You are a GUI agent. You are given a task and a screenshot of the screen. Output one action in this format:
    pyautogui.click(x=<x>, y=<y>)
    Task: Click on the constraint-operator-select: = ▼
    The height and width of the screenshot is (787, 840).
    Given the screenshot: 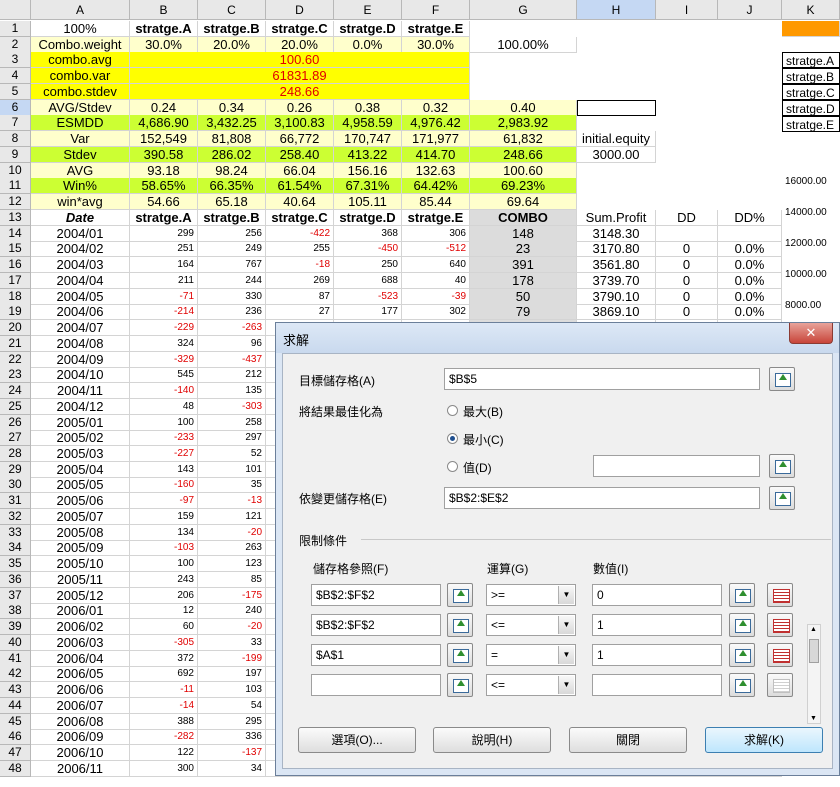 What is the action you would take?
    pyautogui.click(x=531, y=655)
    